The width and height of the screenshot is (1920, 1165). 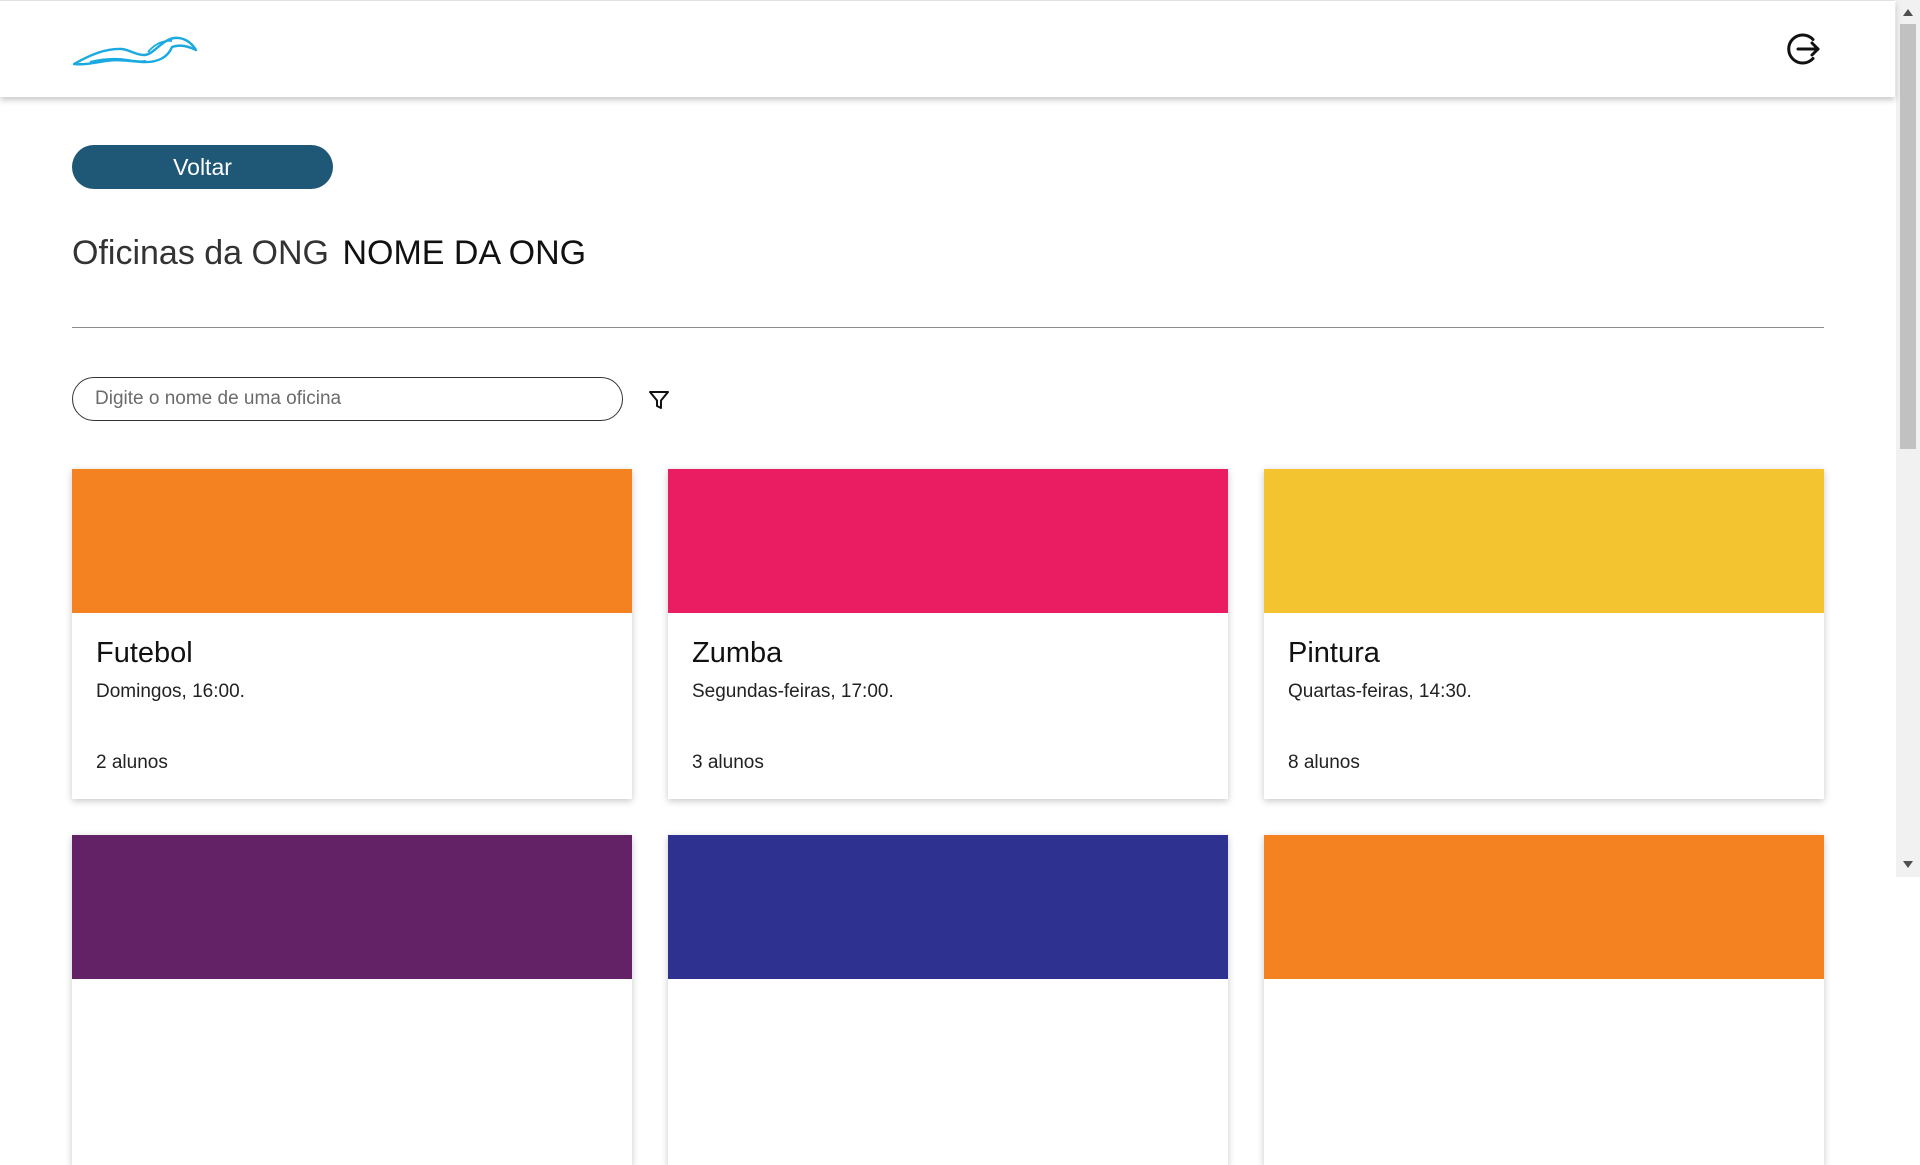 What do you see at coordinates (464, 253) in the screenshot?
I see `org-name: NOME DA ONG` at bounding box center [464, 253].